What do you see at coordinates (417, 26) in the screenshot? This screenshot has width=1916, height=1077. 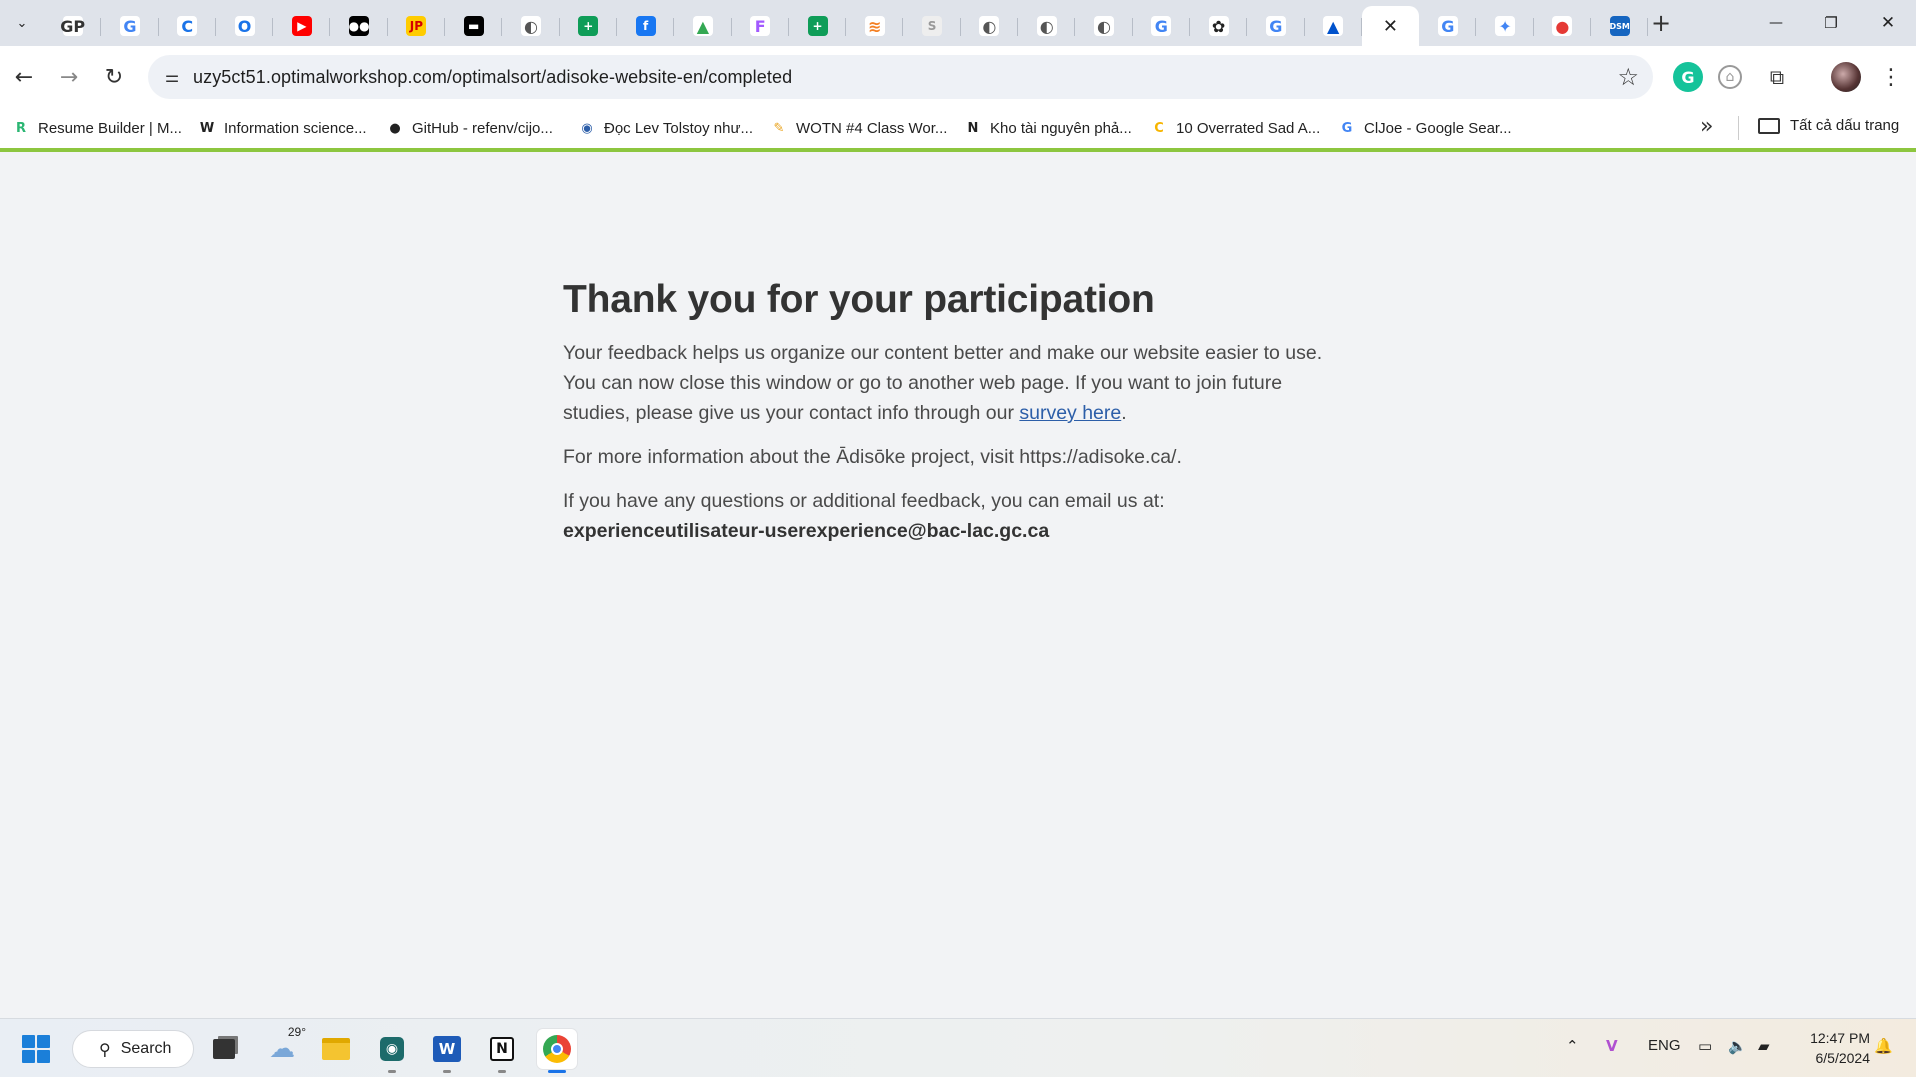 I see `browser-tab: JP` at bounding box center [417, 26].